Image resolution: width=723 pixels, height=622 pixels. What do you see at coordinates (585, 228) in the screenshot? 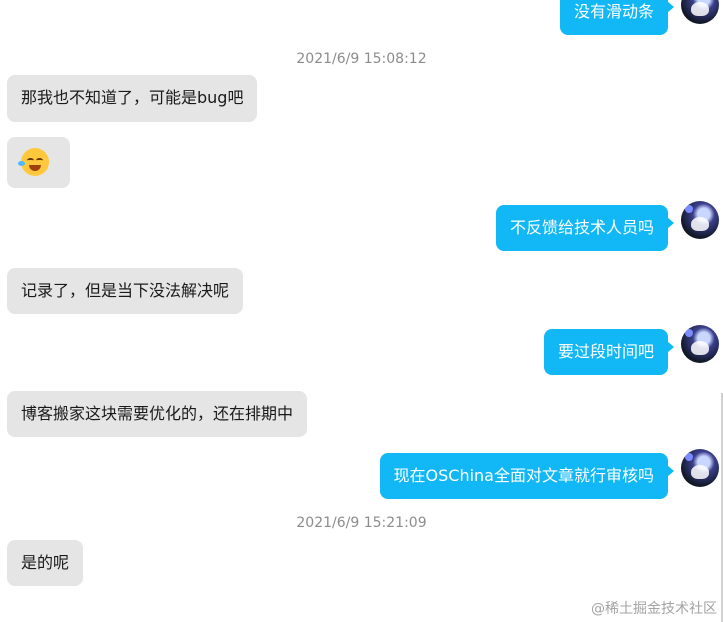
I see `message-bubble-outgoing: 不反馈给技术人员吗` at bounding box center [585, 228].